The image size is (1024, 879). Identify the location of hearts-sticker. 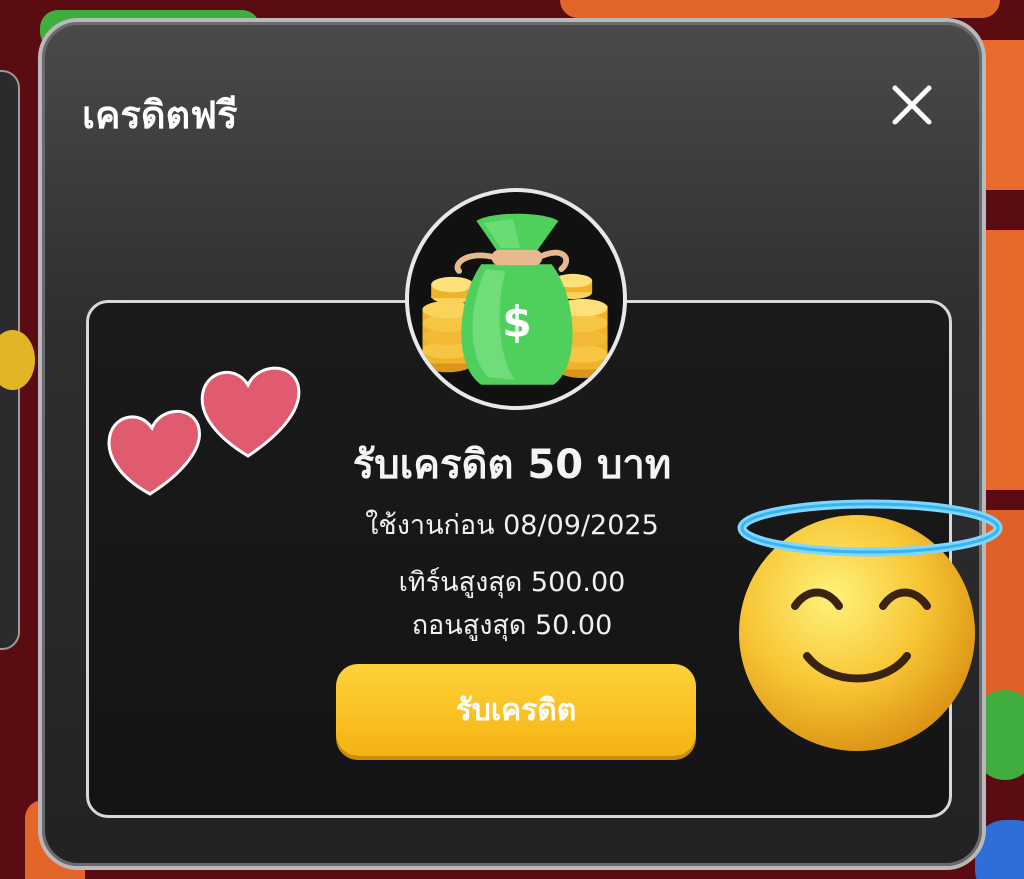
(204, 431).